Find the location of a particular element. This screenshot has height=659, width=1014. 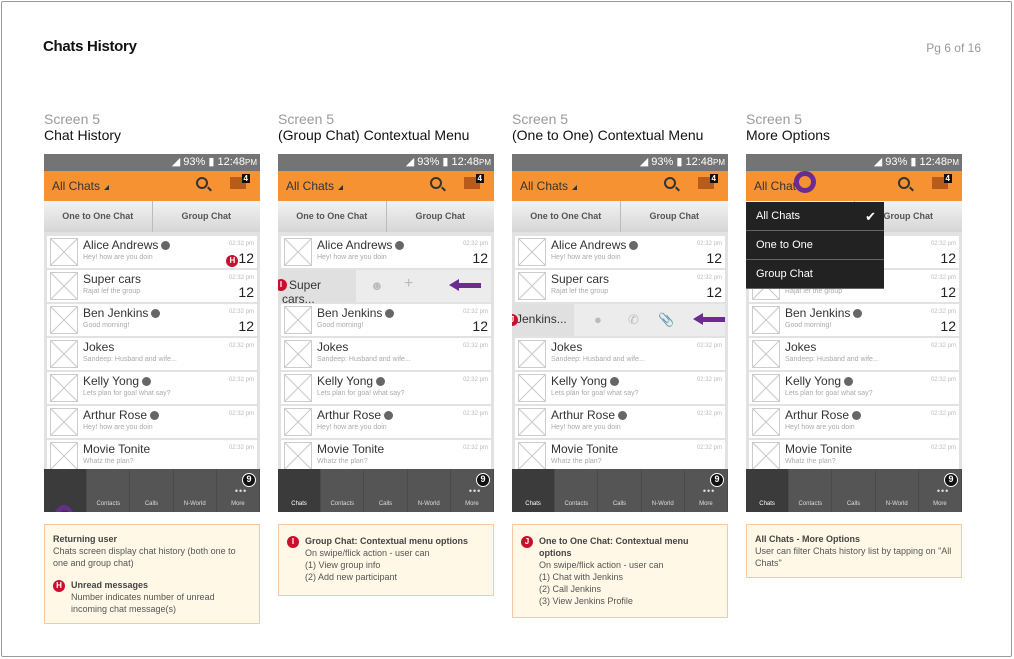

more-dots-icon: ••• is located at coordinates (709, 491).